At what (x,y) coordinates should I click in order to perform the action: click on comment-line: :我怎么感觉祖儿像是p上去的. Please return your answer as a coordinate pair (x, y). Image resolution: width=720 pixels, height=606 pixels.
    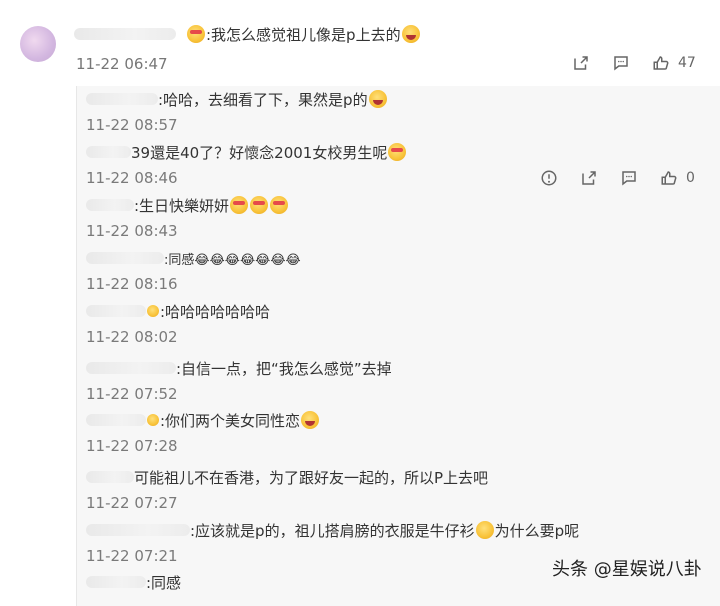
    Looking at the image, I should click on (247, 34).